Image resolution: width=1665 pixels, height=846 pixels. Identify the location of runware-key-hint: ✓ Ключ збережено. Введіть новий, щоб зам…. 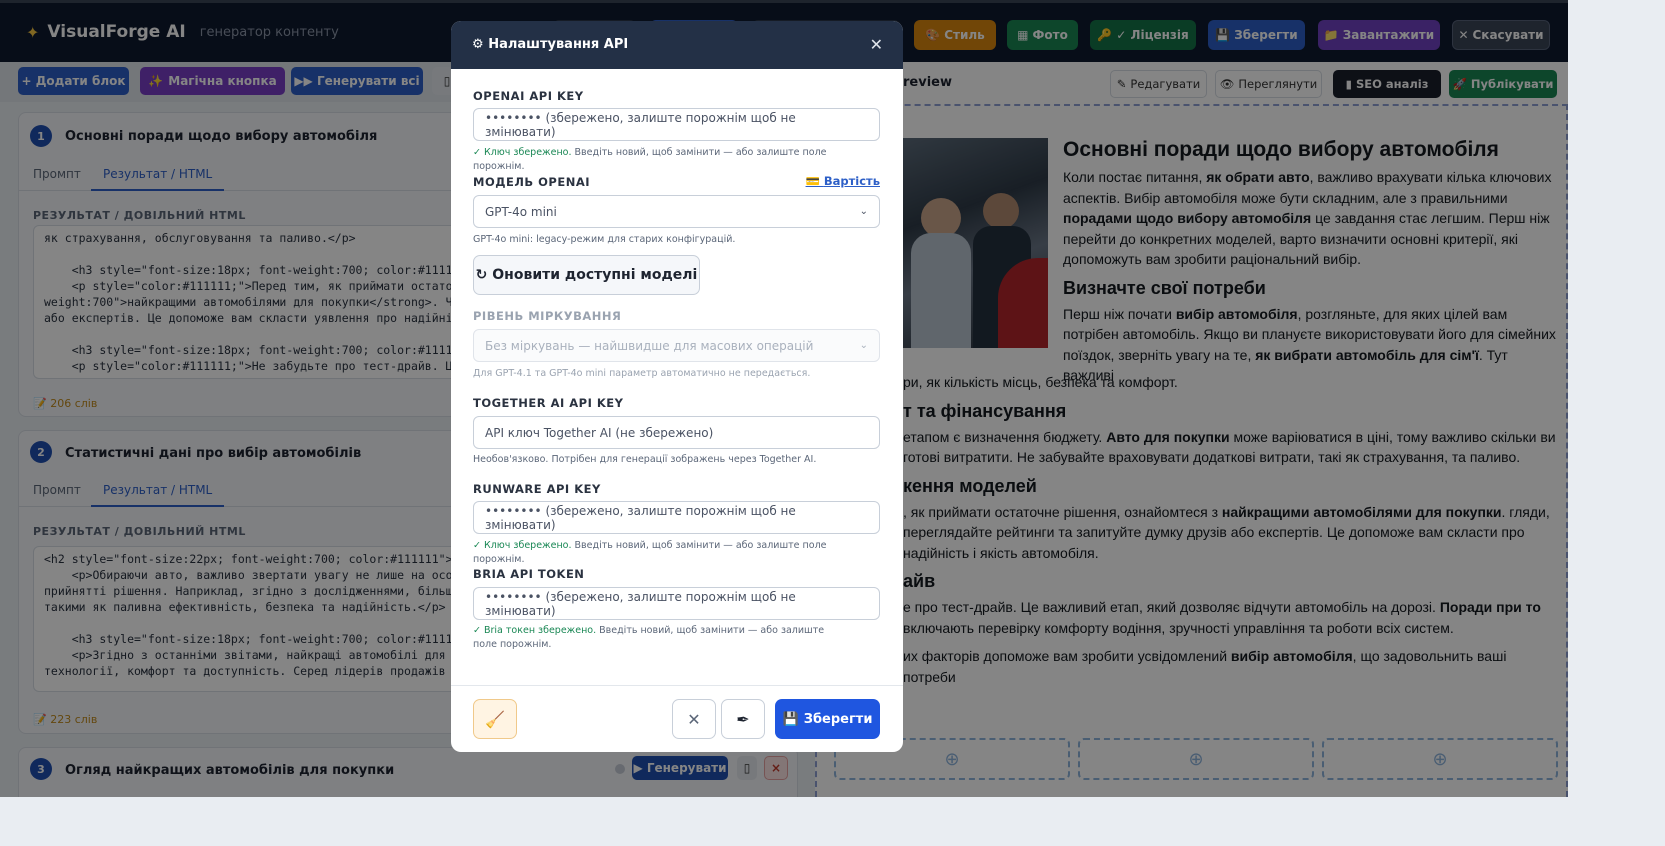
(650, 552).